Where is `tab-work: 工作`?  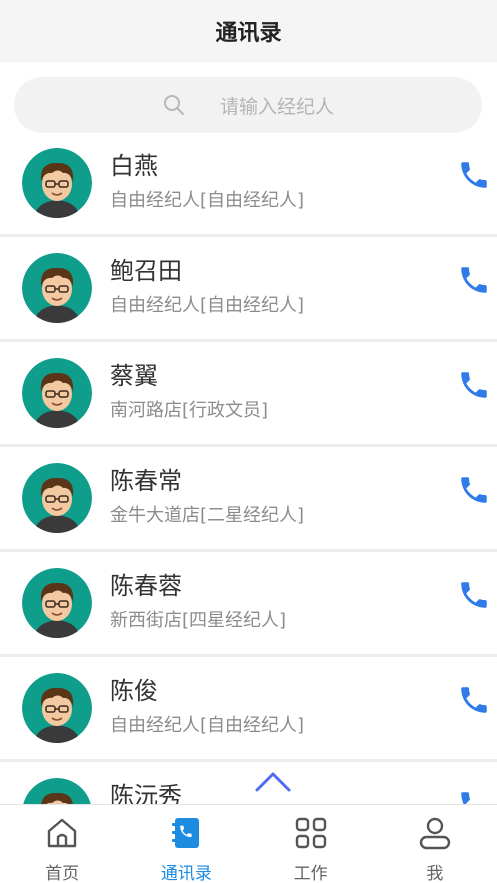
tab-work: 工作 is located at coordinates (311, 844).